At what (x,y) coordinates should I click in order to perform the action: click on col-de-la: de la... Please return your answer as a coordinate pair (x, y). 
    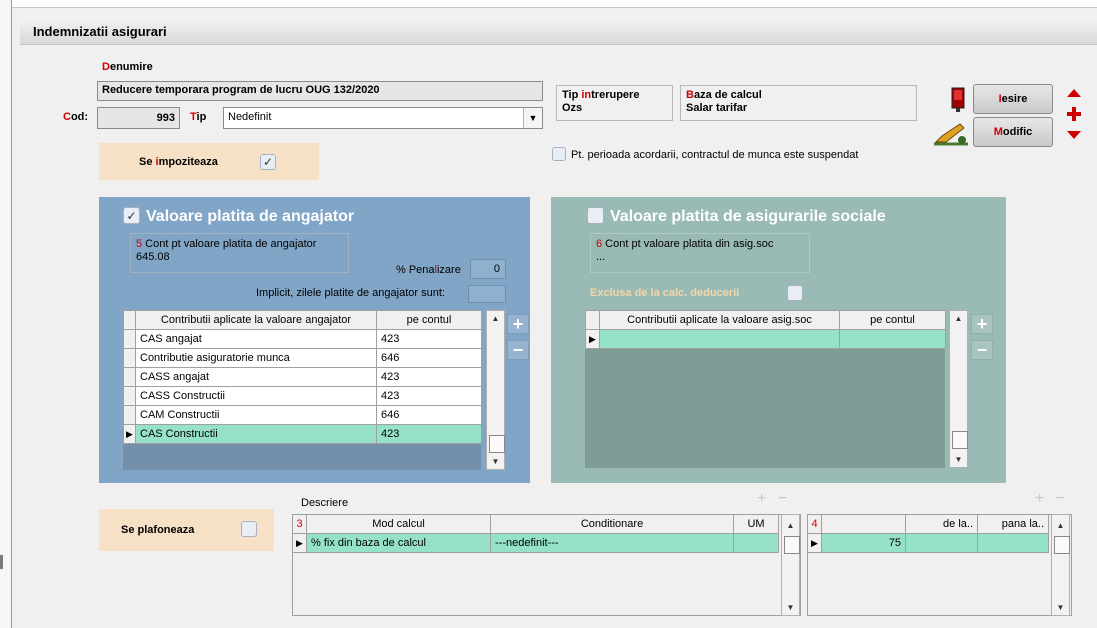
    Looking at the image, I should click on (941, 524).